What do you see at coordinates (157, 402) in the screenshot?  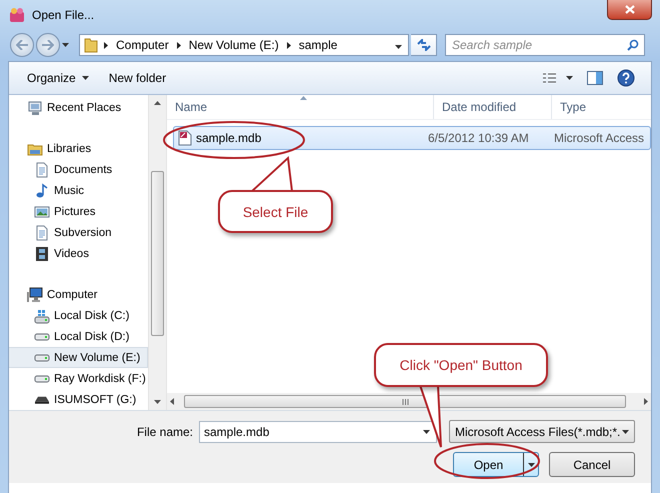 I see `scroll-down-icon` at bounding box center [157, 402].